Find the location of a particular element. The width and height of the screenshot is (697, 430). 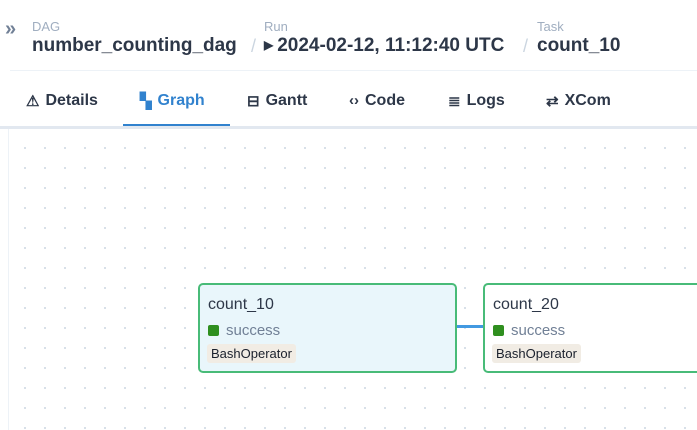

graph-icon: ▚ is located at coordinates (146, 101).